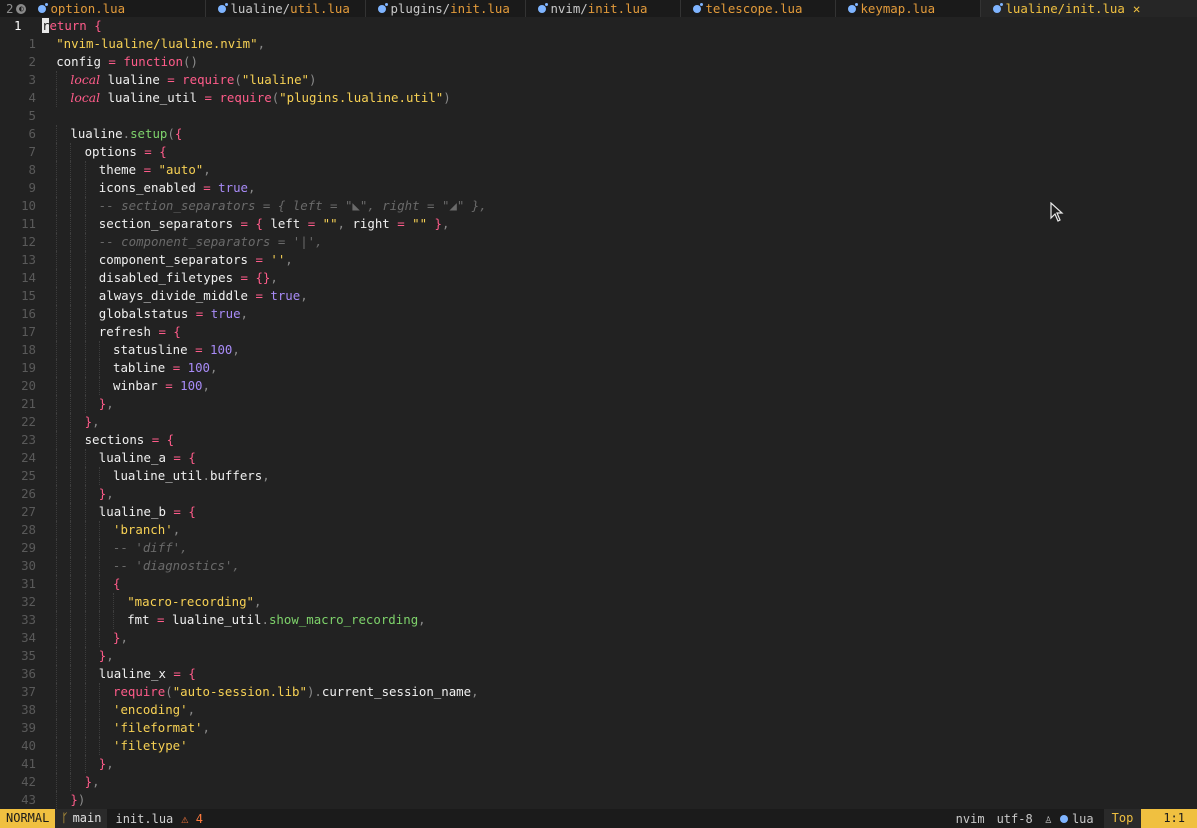 The image size is (1197, 828). I want to click on git-branch-name: main, so click(87, 818).